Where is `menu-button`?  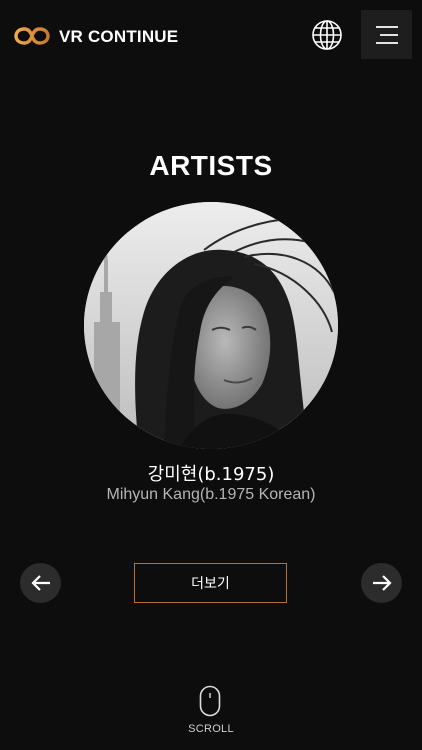
menu-button is located at coordinates (386, 34).